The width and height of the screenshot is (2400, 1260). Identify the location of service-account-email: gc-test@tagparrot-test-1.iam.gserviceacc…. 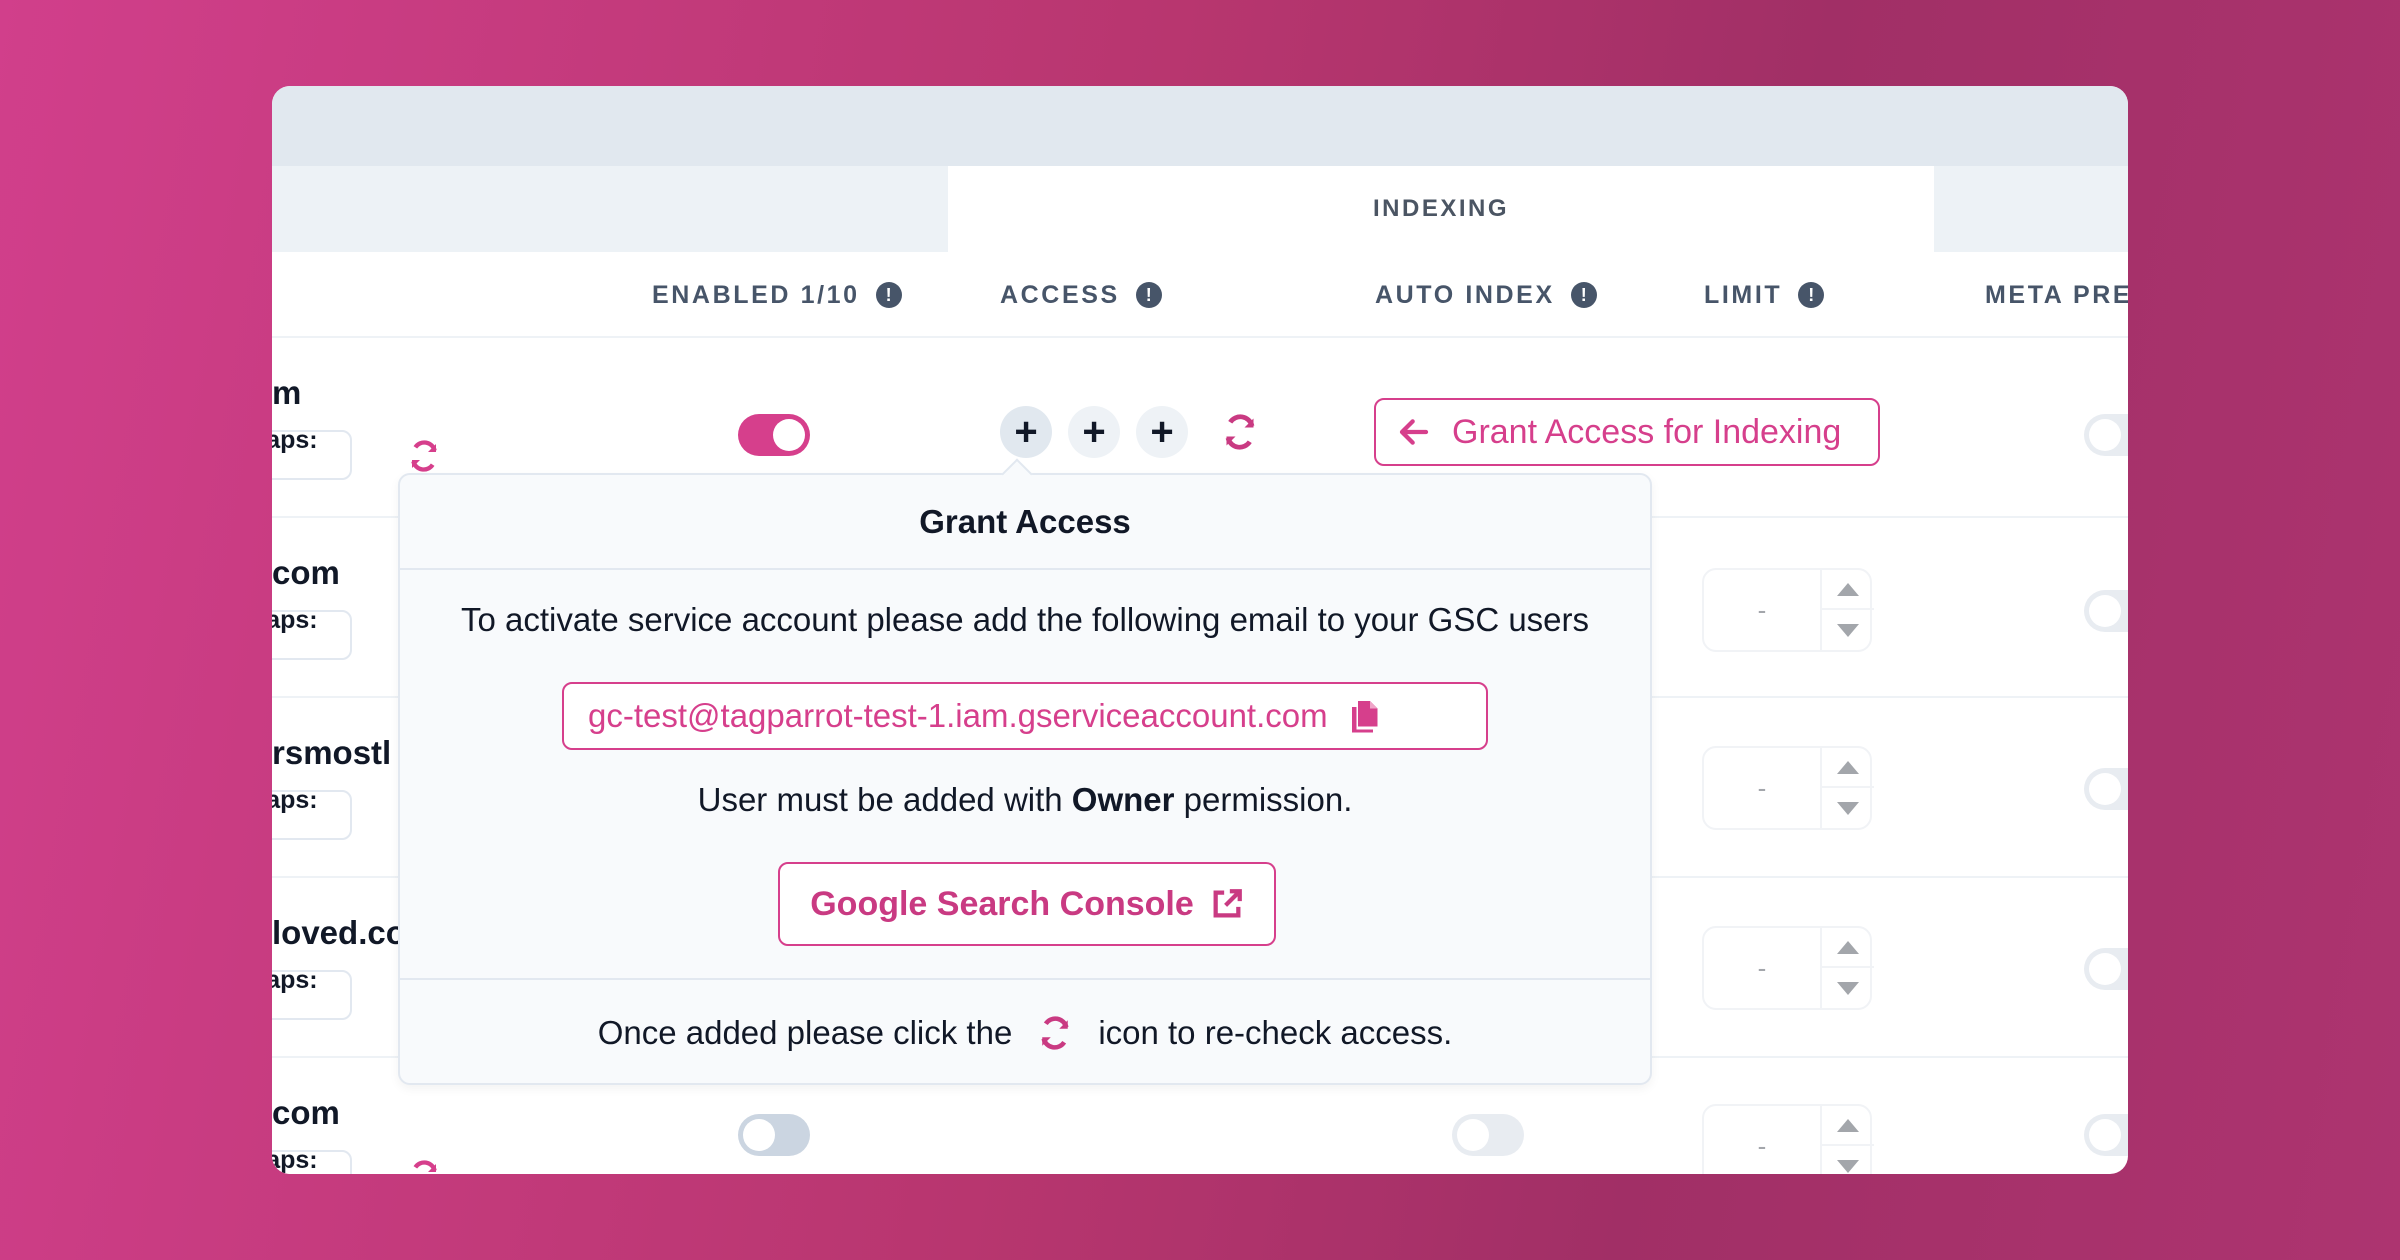
(1025, 716).